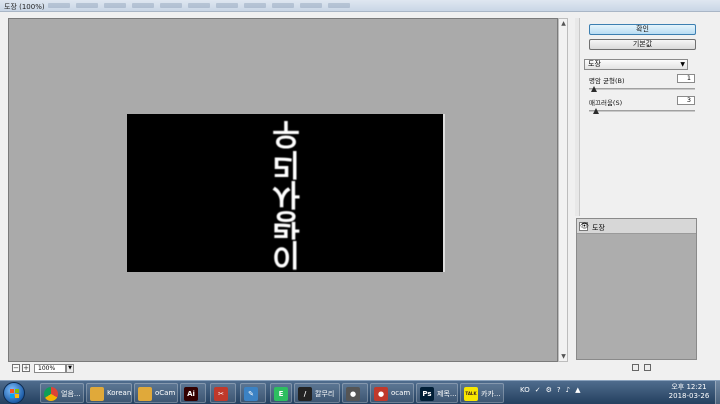  Describe the element at coordinates (538, 390) in the screenshot. I see `tray-icon: ✓` at that location.